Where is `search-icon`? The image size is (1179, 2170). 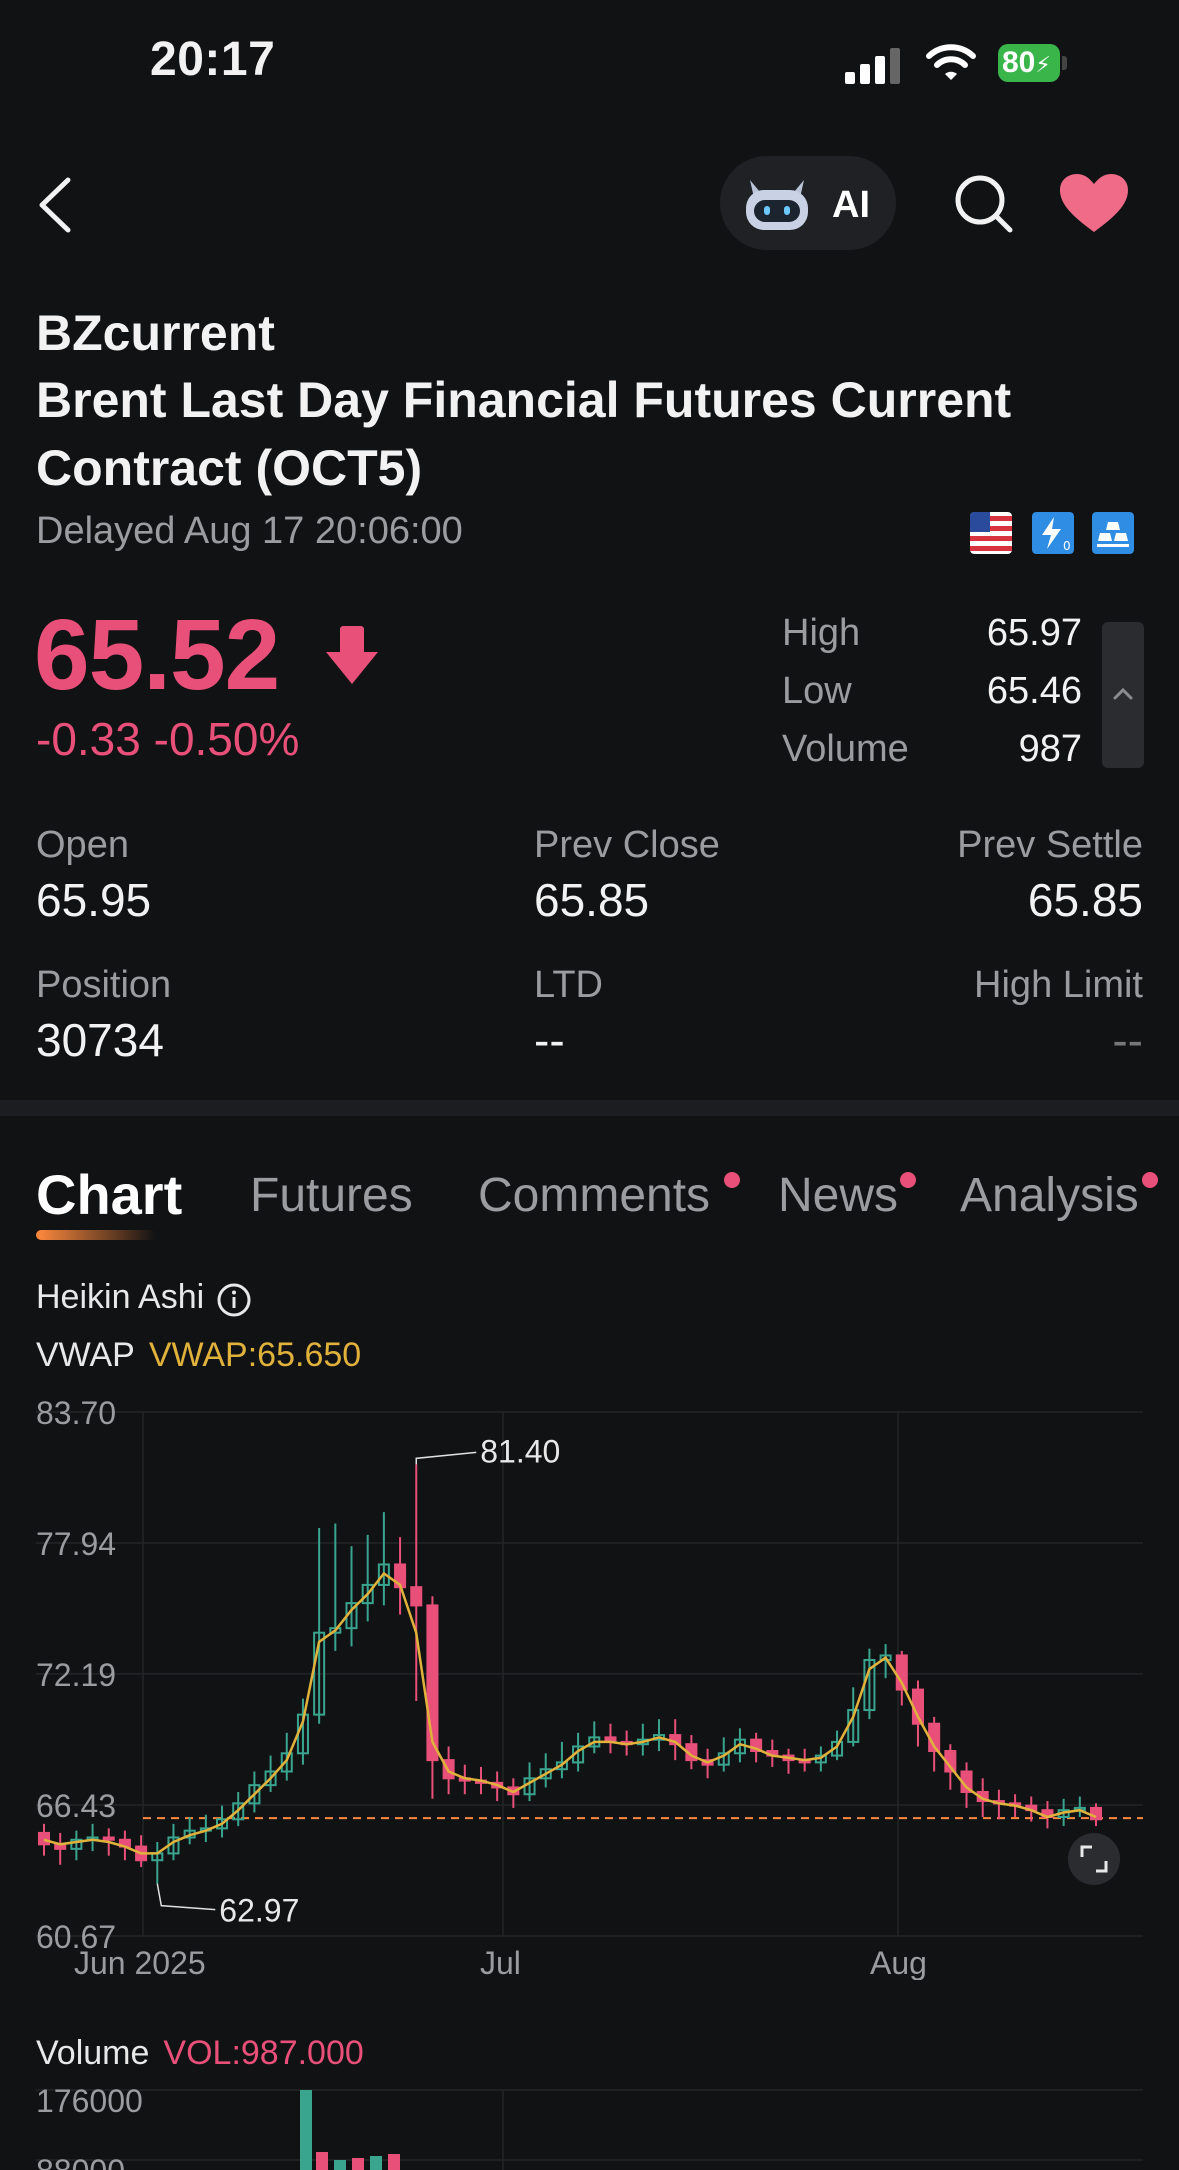
search-icon is located at coordinates (984, 204).